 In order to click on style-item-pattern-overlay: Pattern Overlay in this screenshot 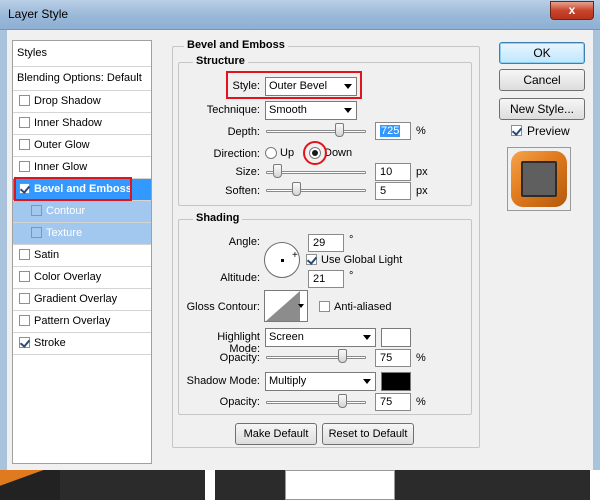, I will do `click(82, 322)`.